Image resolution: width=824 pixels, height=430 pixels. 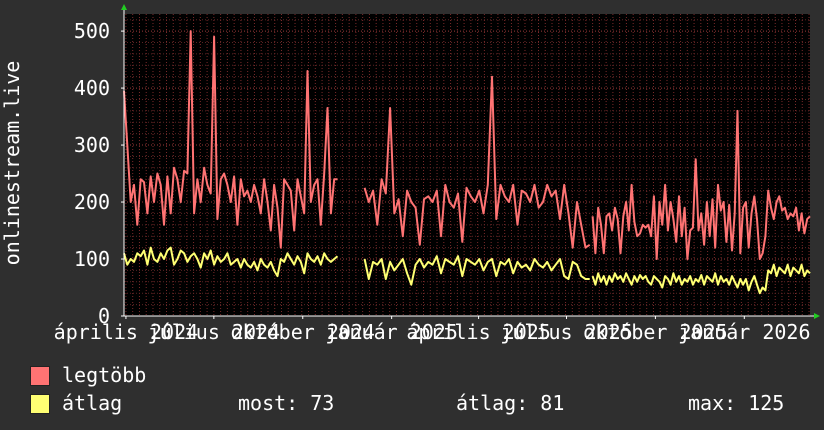 I want to click on x-axis-arrow, so click(x=817, y=316).